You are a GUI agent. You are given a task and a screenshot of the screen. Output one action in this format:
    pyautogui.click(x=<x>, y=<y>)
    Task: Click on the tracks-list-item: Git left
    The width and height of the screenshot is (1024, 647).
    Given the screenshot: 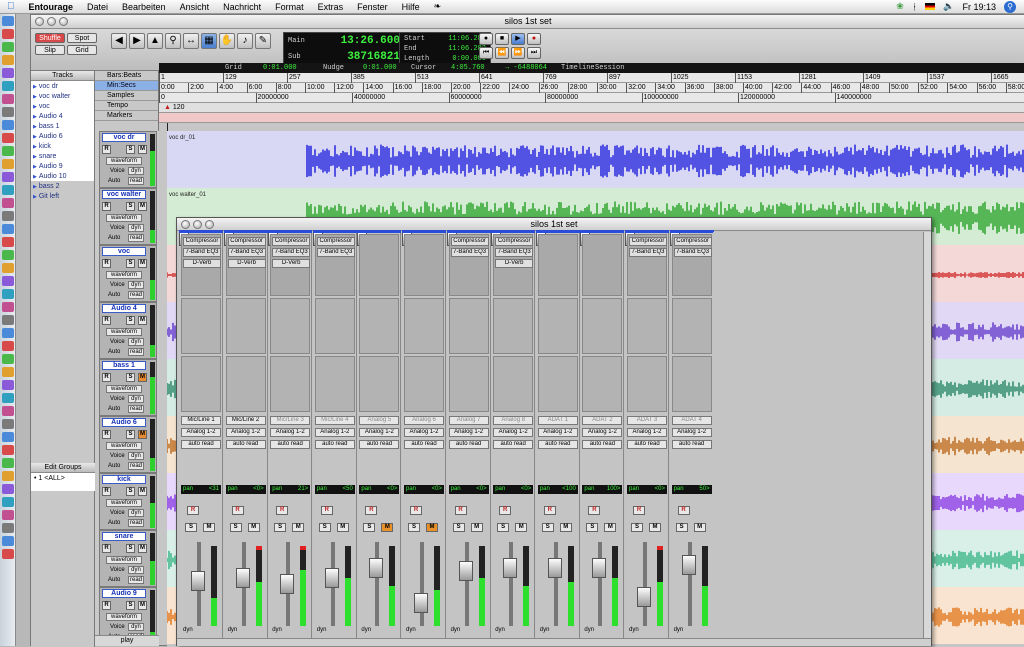 What is the action you would take?
    pyautogui.click(x=62, y=197)
    